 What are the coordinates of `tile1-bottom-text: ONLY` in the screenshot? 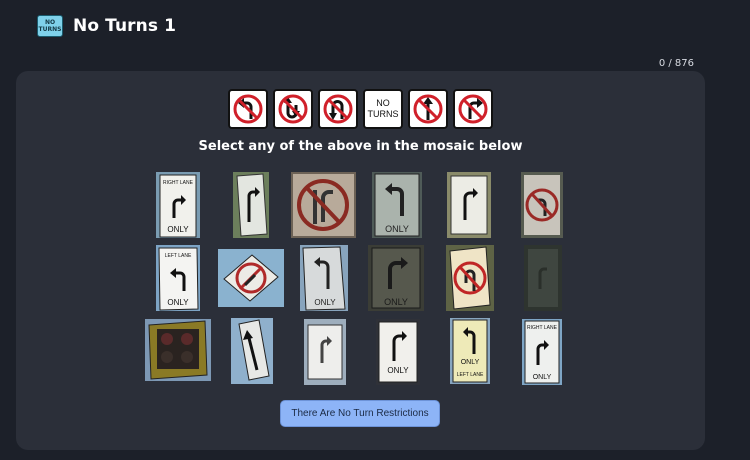 It's located at (178, 229).